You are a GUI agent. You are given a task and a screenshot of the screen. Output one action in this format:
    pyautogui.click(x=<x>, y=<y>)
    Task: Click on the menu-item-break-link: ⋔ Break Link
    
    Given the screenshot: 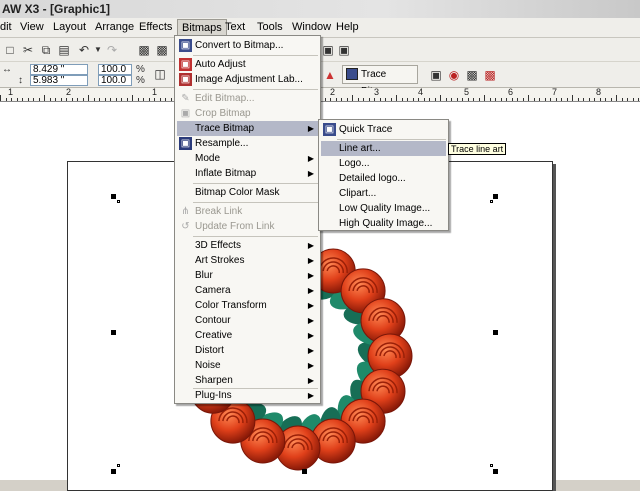 What is the action you would take?
    pyautogui.click(x=247, y=211)
    